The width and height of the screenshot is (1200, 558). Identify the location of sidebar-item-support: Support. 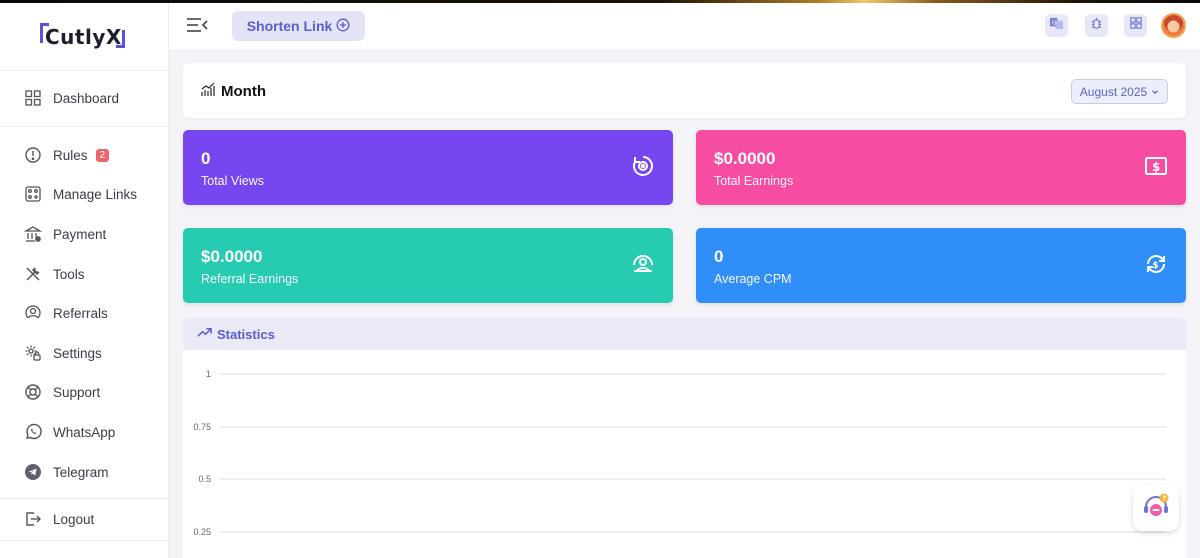
(62, 392).